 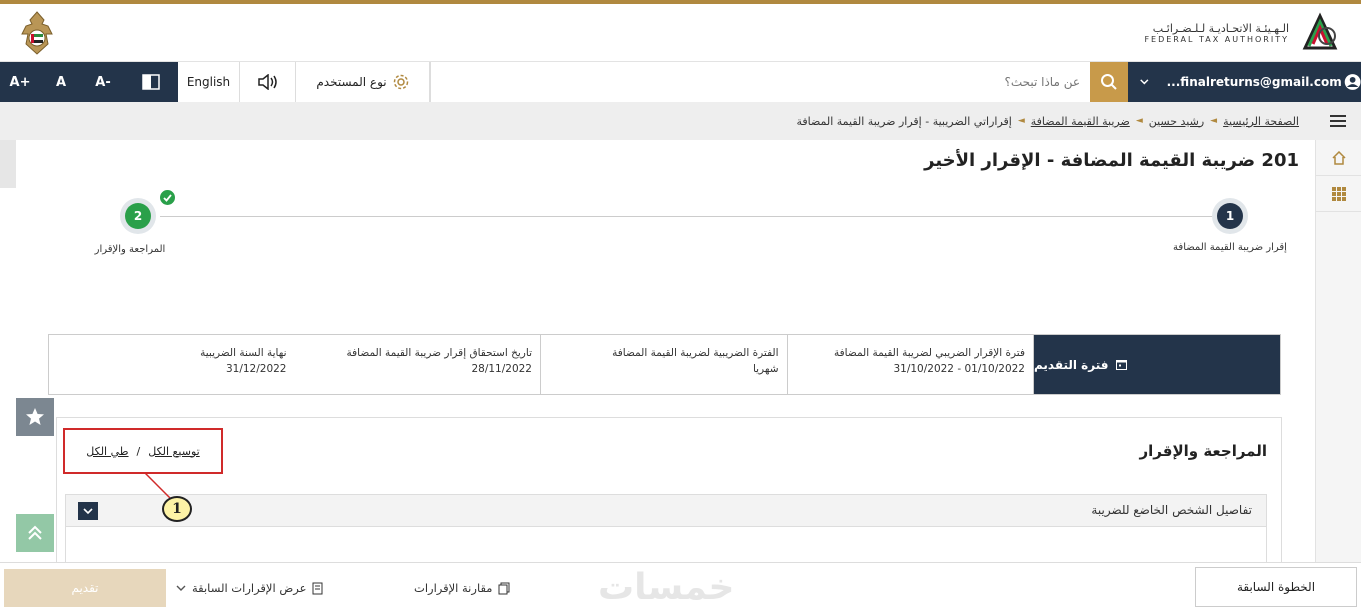 I want to click on star-icon, so click(x=35, y=416).